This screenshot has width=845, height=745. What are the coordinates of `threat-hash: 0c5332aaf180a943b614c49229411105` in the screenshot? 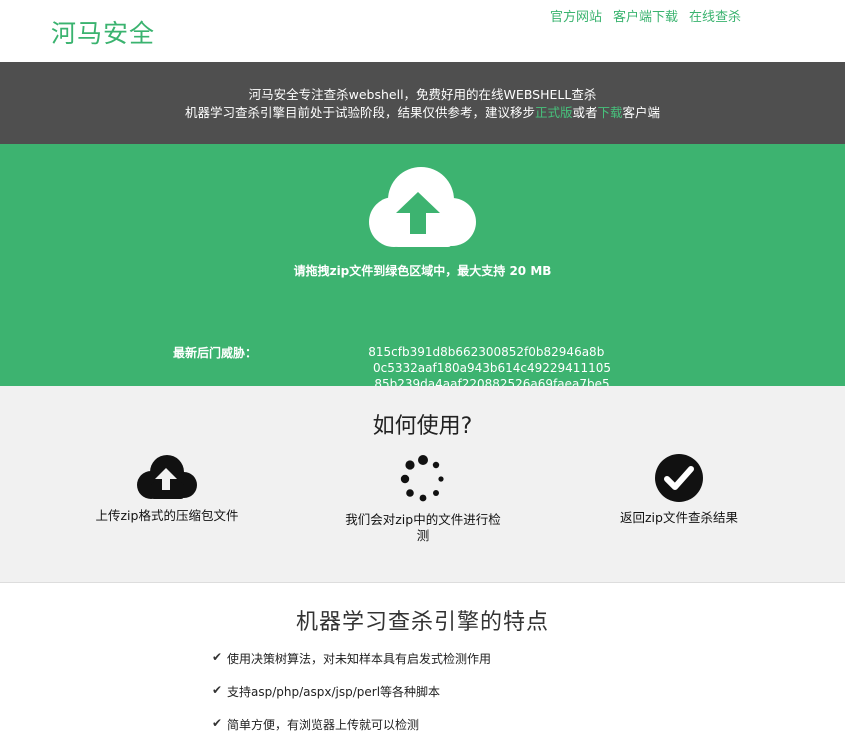 It's located at (492, 368).